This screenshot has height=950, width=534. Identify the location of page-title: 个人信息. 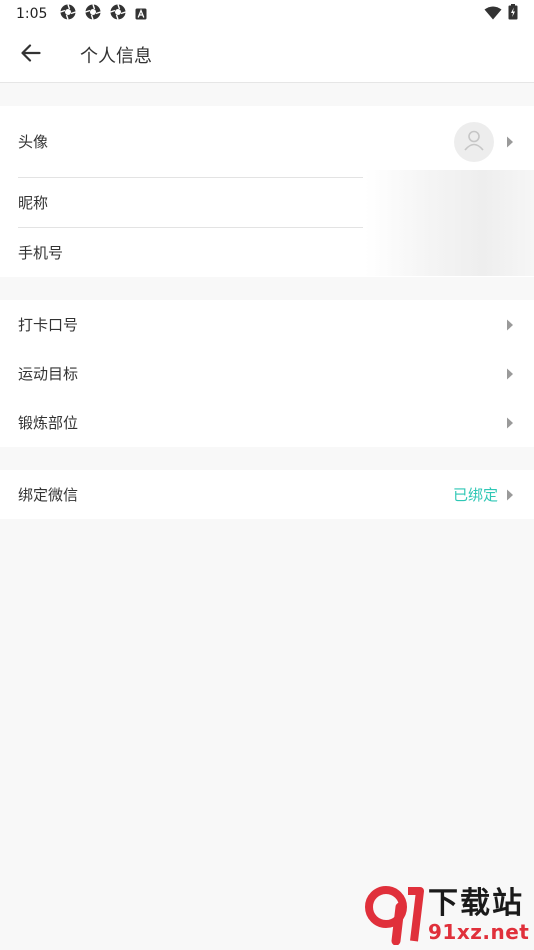
(116, 56).